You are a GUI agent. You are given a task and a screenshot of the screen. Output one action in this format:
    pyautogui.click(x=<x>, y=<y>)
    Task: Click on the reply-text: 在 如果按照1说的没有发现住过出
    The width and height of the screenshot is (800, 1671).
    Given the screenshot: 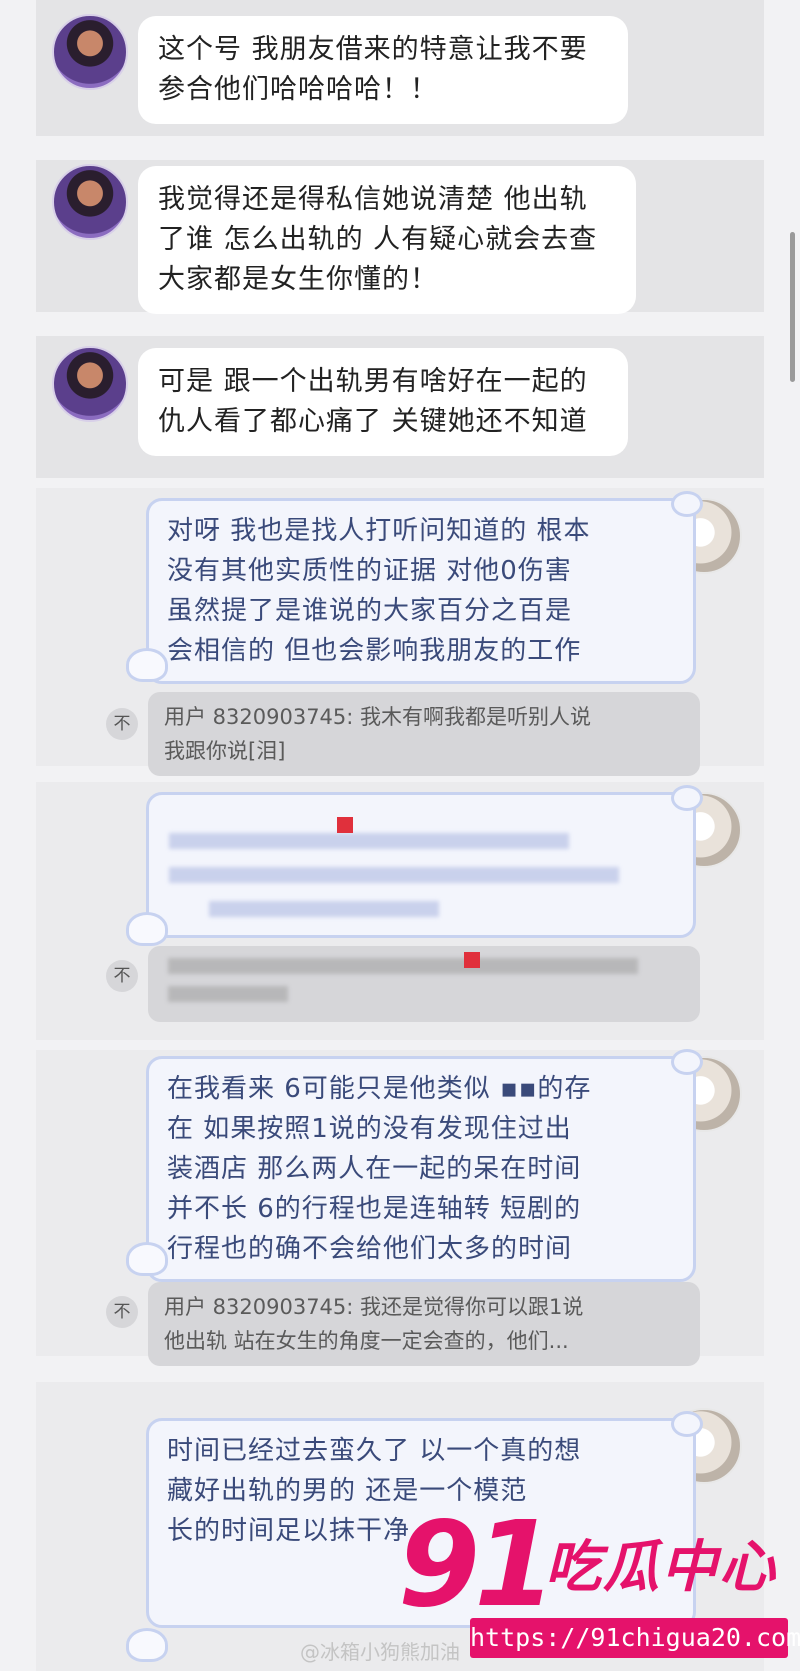 What is the action you would take?
    pyautogui.click(x=369, y=1129)
    